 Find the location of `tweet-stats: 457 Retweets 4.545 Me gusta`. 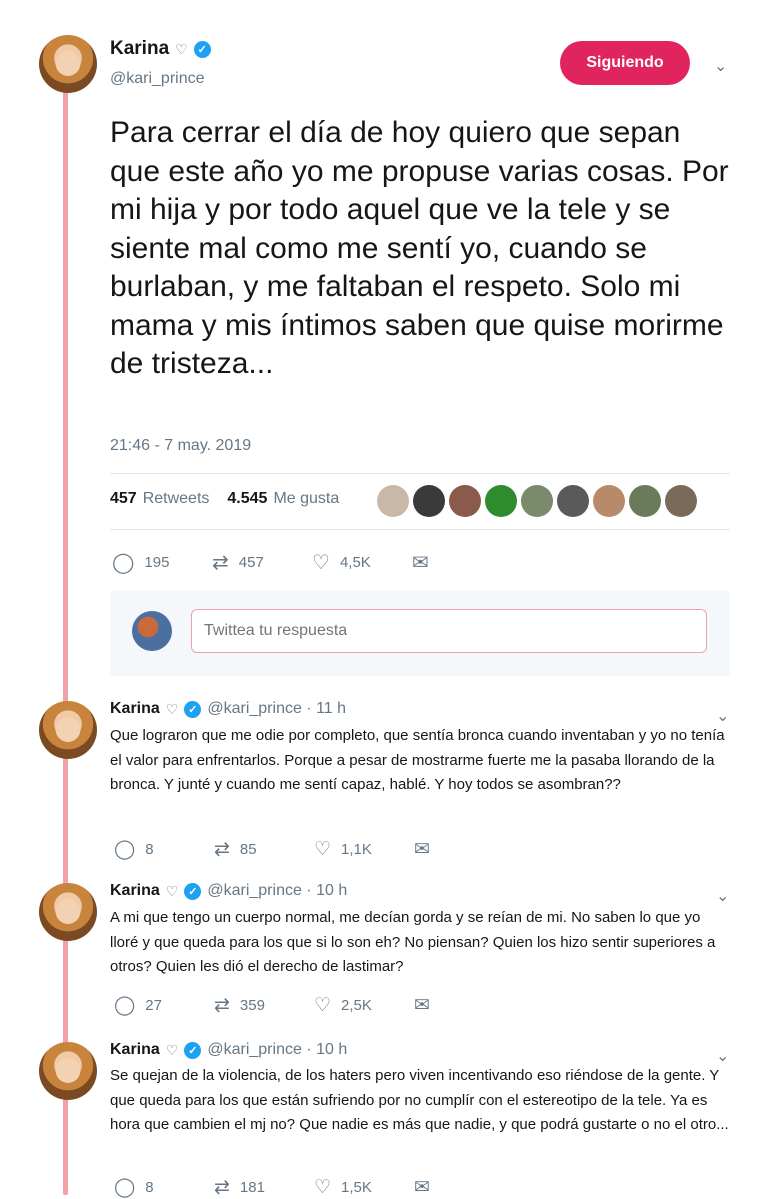

tweet-stats: 457 Retweets 4.545 Me gusta is located at coordinates (224, 499).